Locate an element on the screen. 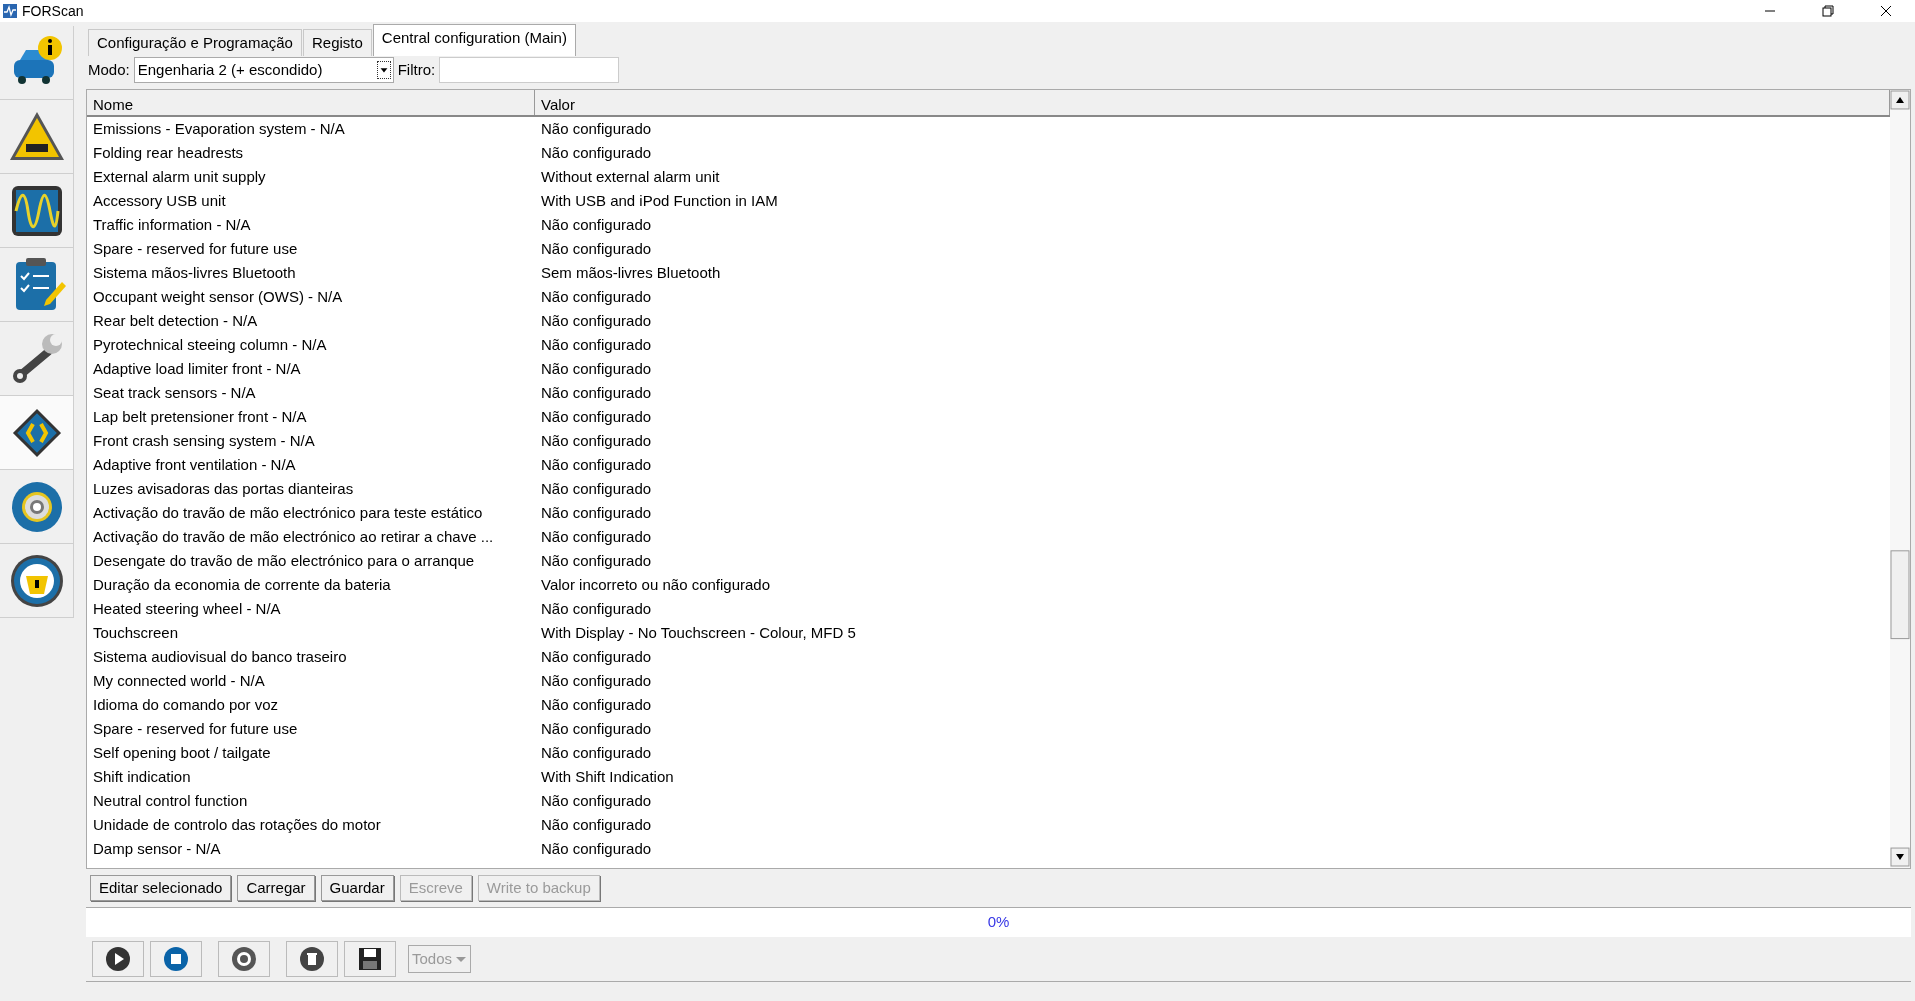 The width and height of the screenshot is (1915, 1001). table-cell-text: Sistema mãos-livres Bluetooth is located at coordinates (194, 272).